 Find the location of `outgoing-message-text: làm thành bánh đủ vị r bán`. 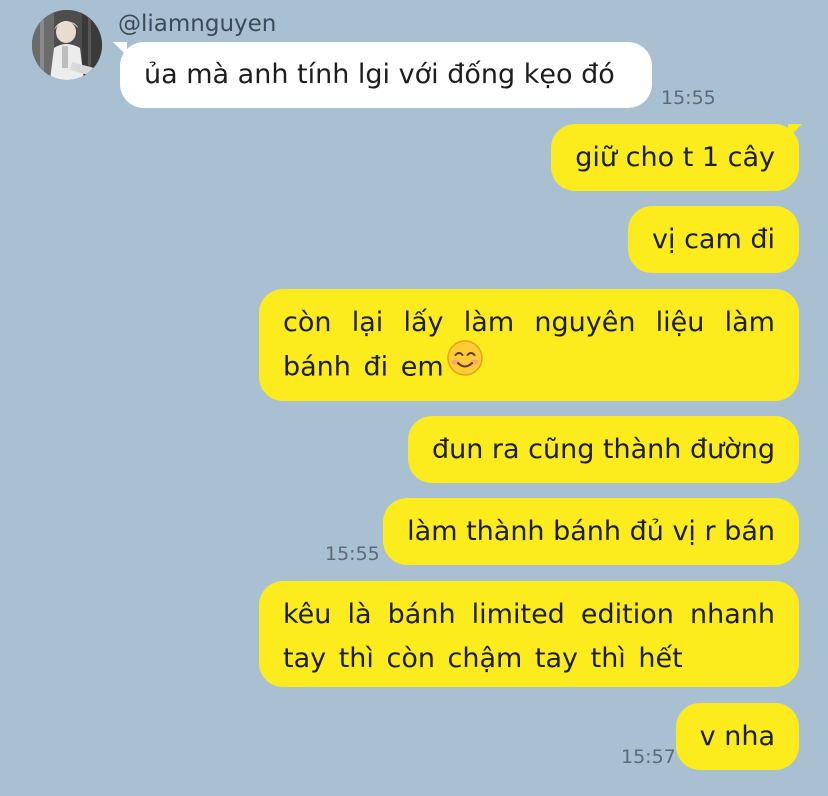

outgoing-message-text: làm thành bánh đủ vị r bán is located at coordinates (591, 531).